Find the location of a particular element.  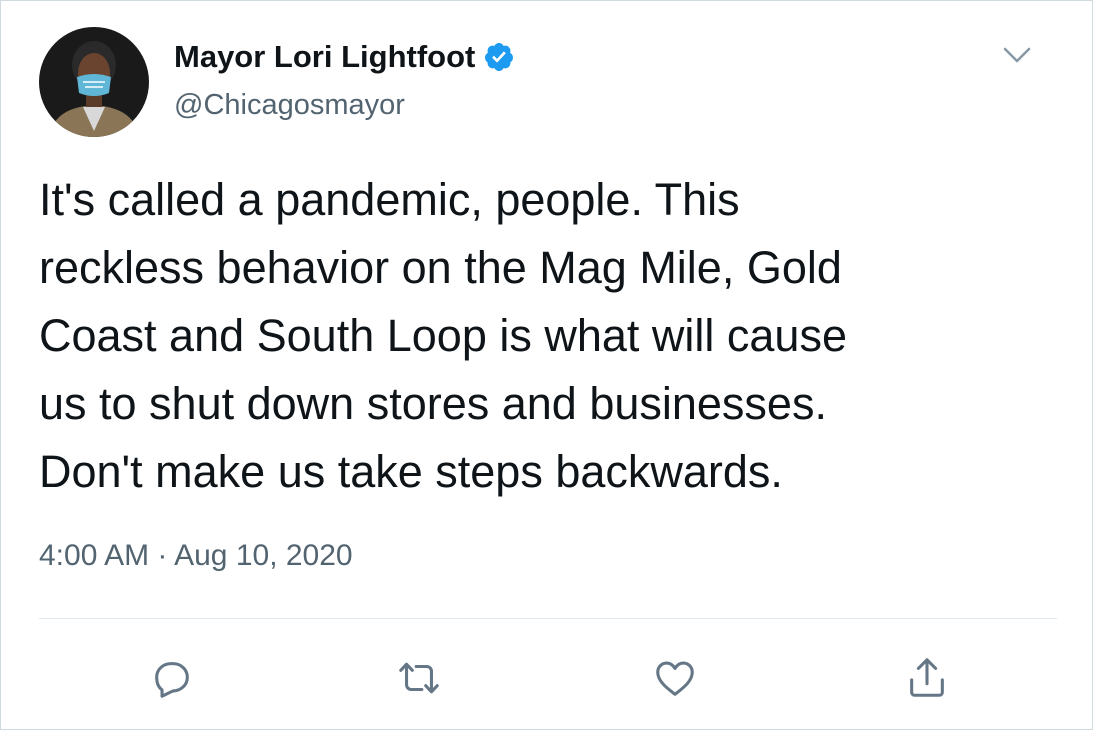

handle: @Chicagosmayor is located at coordinates (289, 105).